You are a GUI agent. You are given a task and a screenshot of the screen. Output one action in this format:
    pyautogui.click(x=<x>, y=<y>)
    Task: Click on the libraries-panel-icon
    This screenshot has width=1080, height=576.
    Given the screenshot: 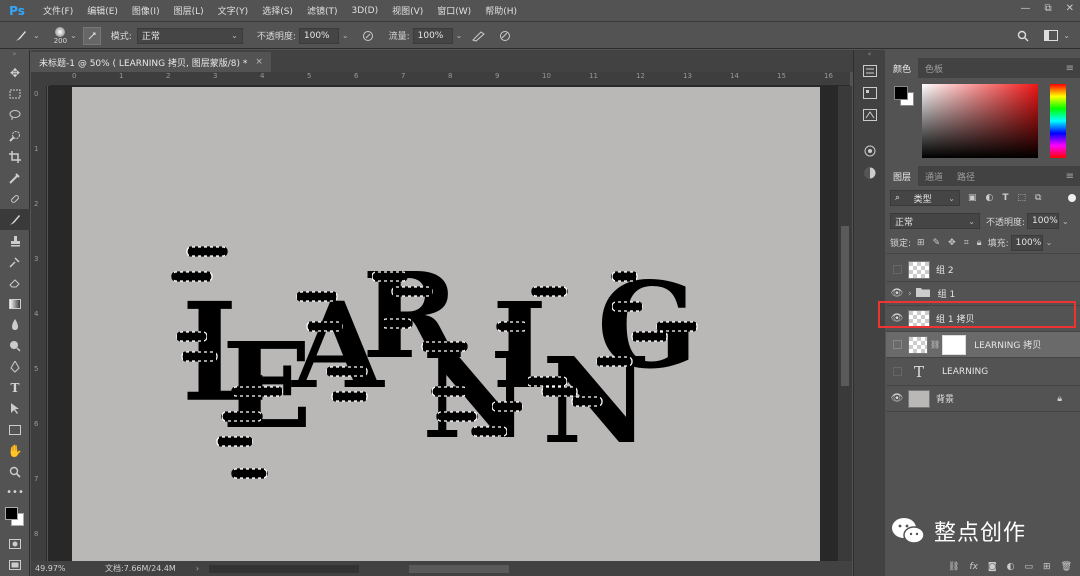 What is the action you would take?
    pyautogui.click(x=870, y=151)
    